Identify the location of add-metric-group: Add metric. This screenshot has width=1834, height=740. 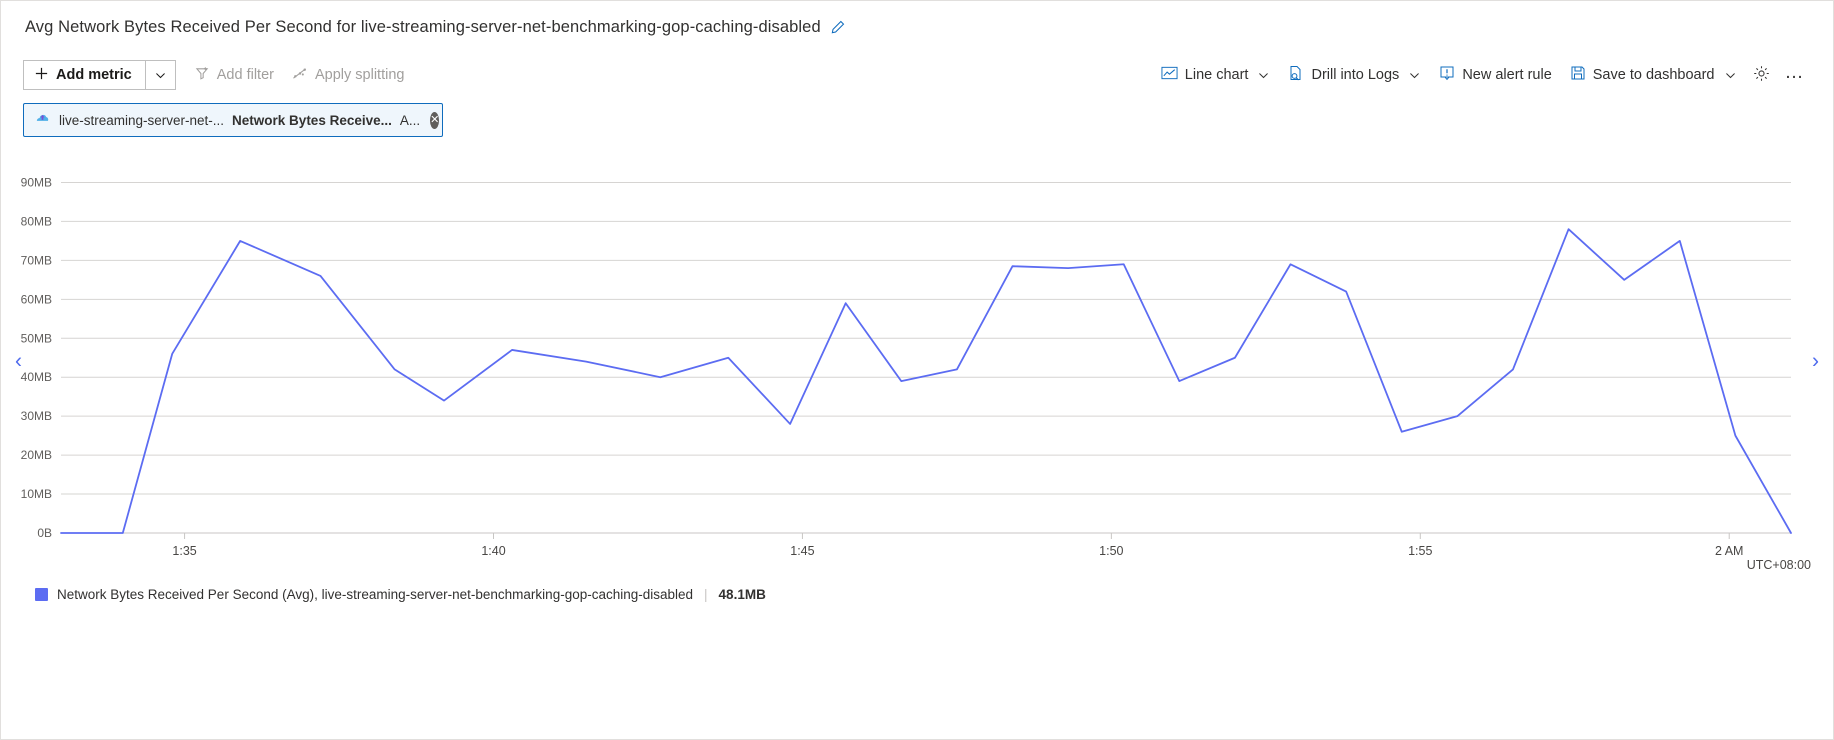
(99, 75).